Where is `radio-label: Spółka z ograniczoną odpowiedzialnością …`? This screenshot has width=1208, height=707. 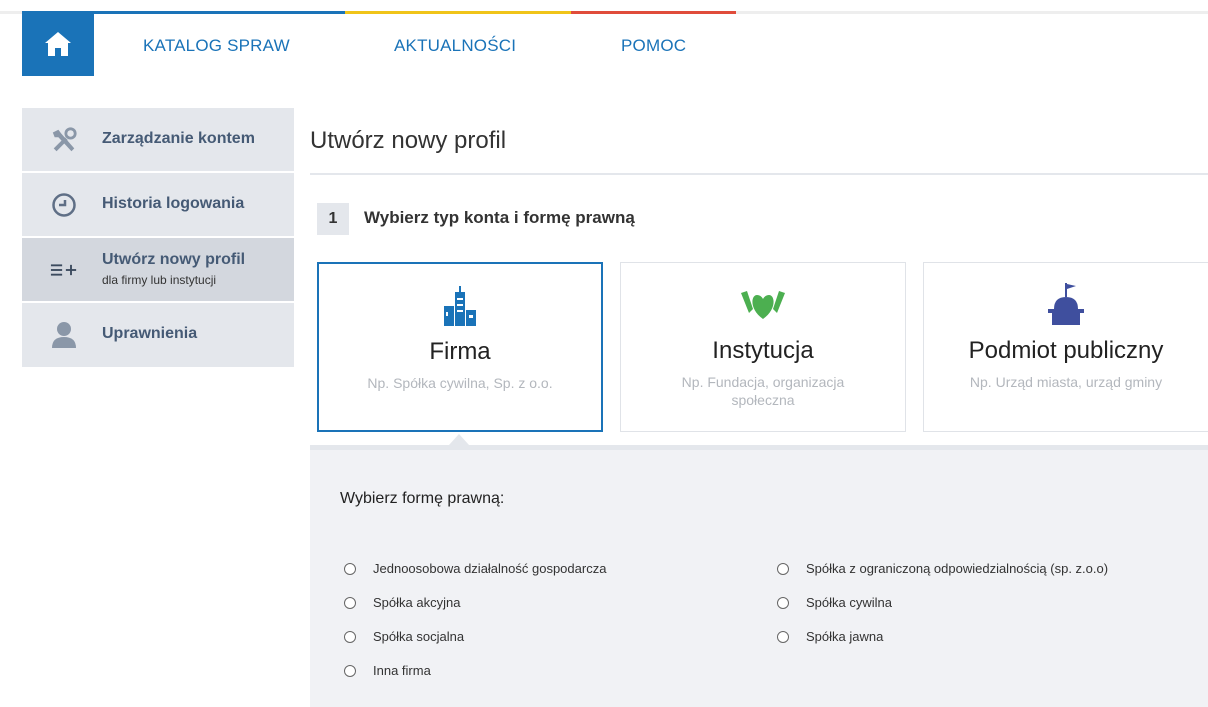
radio-label: Spółka z ograniczoną odpowiedzialnością … is located at coordinates (957, 568).